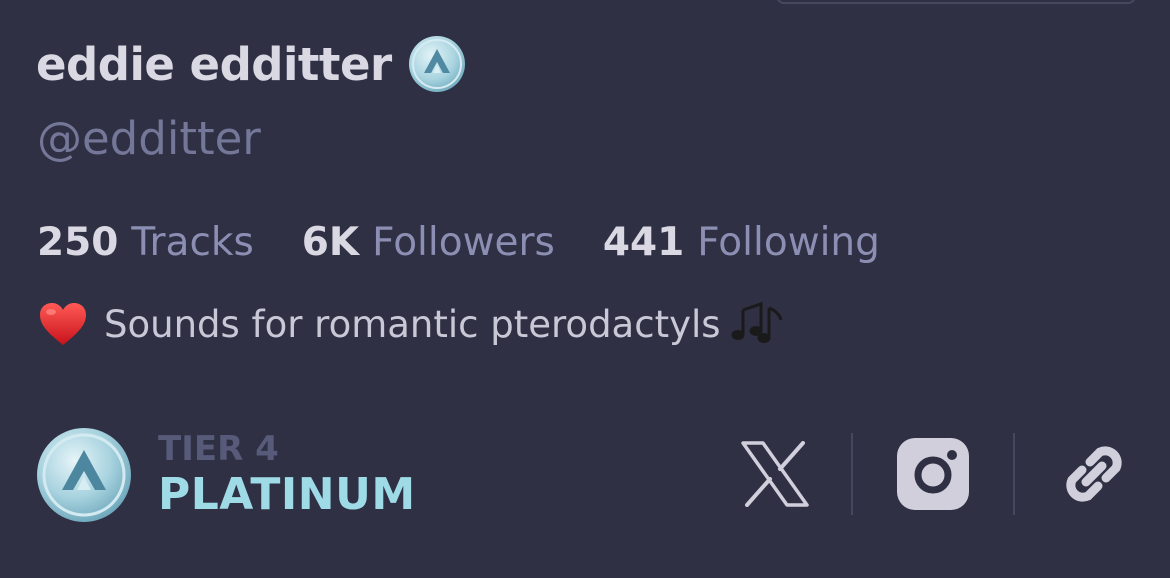 This screenshot has height=578, width=1170. I want to click on stat-following: 441 Following, so click(741, 242).